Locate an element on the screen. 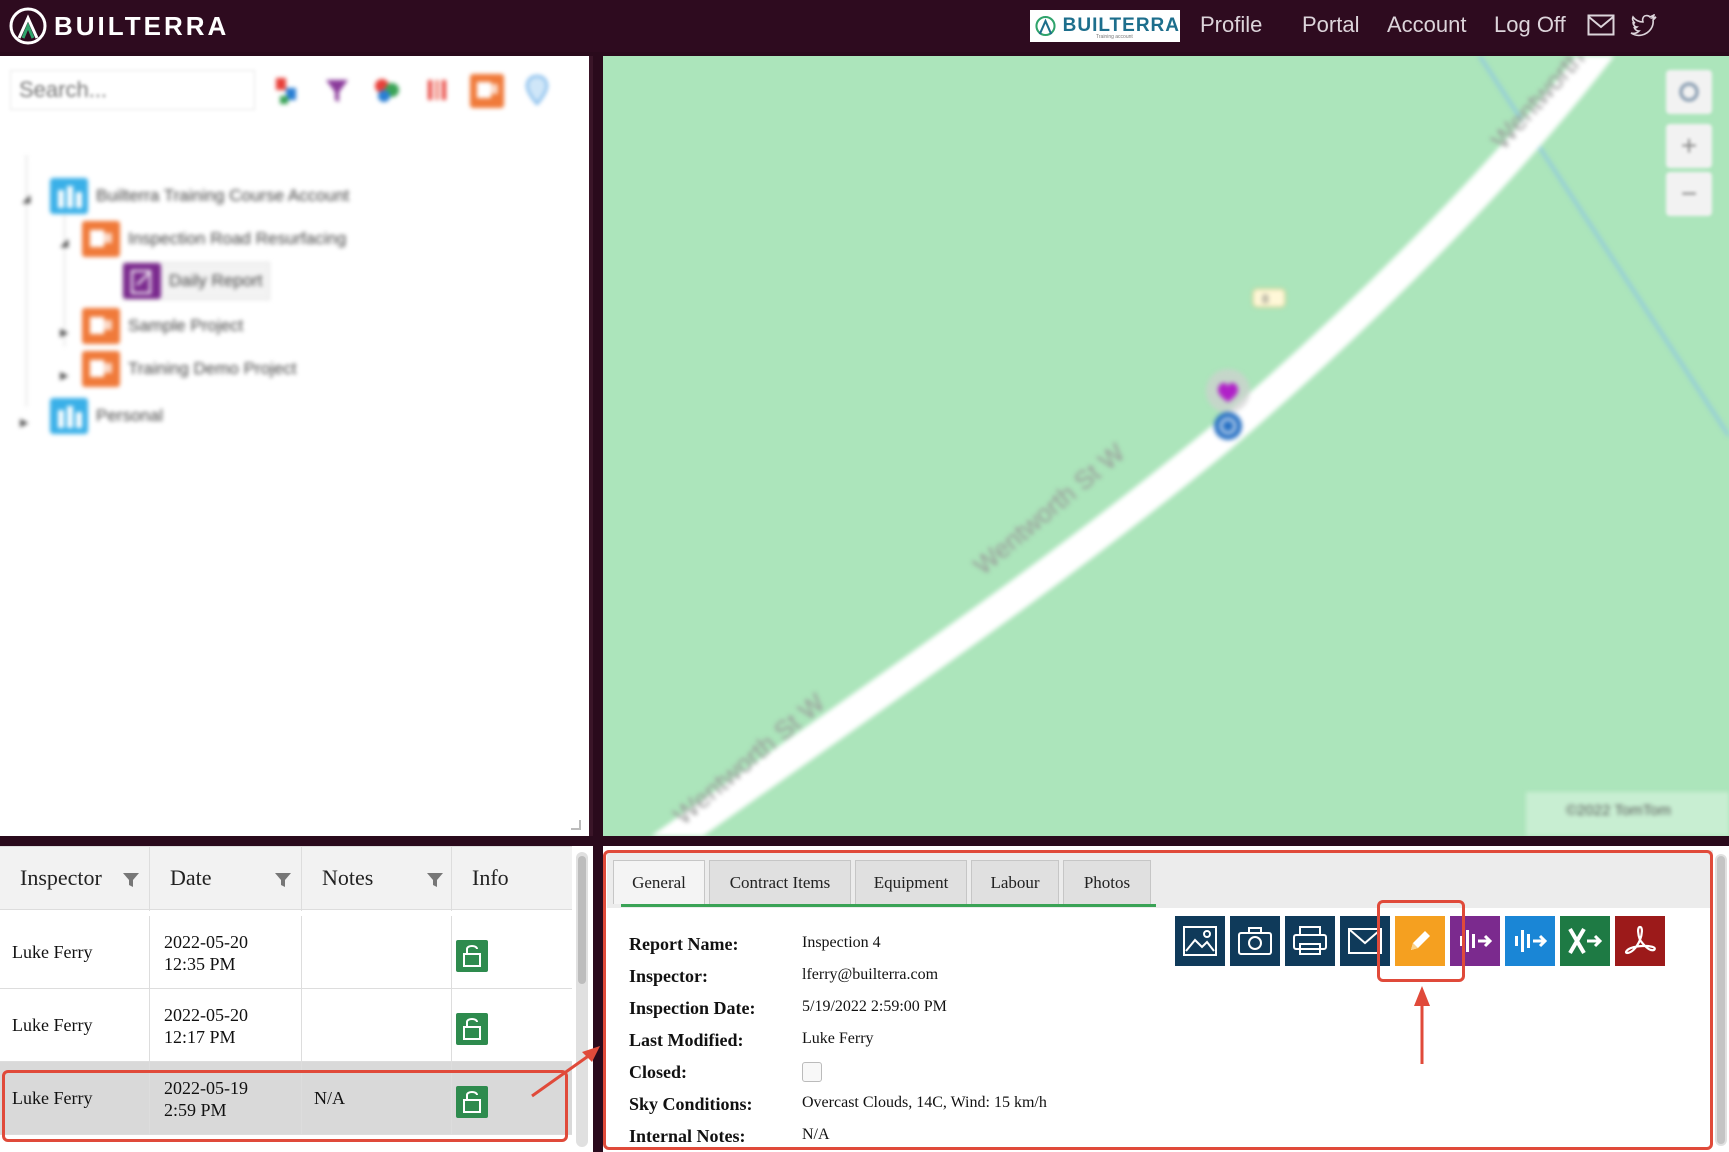 The width and height of the screenshot is (1729, 1152). tree-node-label: Inspection Road Resurfacing is located at coordinates (237, 238).